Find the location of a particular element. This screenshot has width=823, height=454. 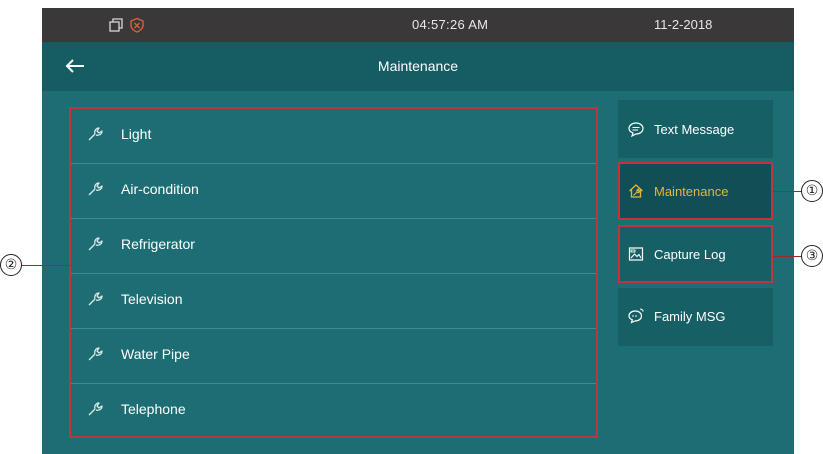

title-bar: Maintenance is located at coordinates (418, 66).